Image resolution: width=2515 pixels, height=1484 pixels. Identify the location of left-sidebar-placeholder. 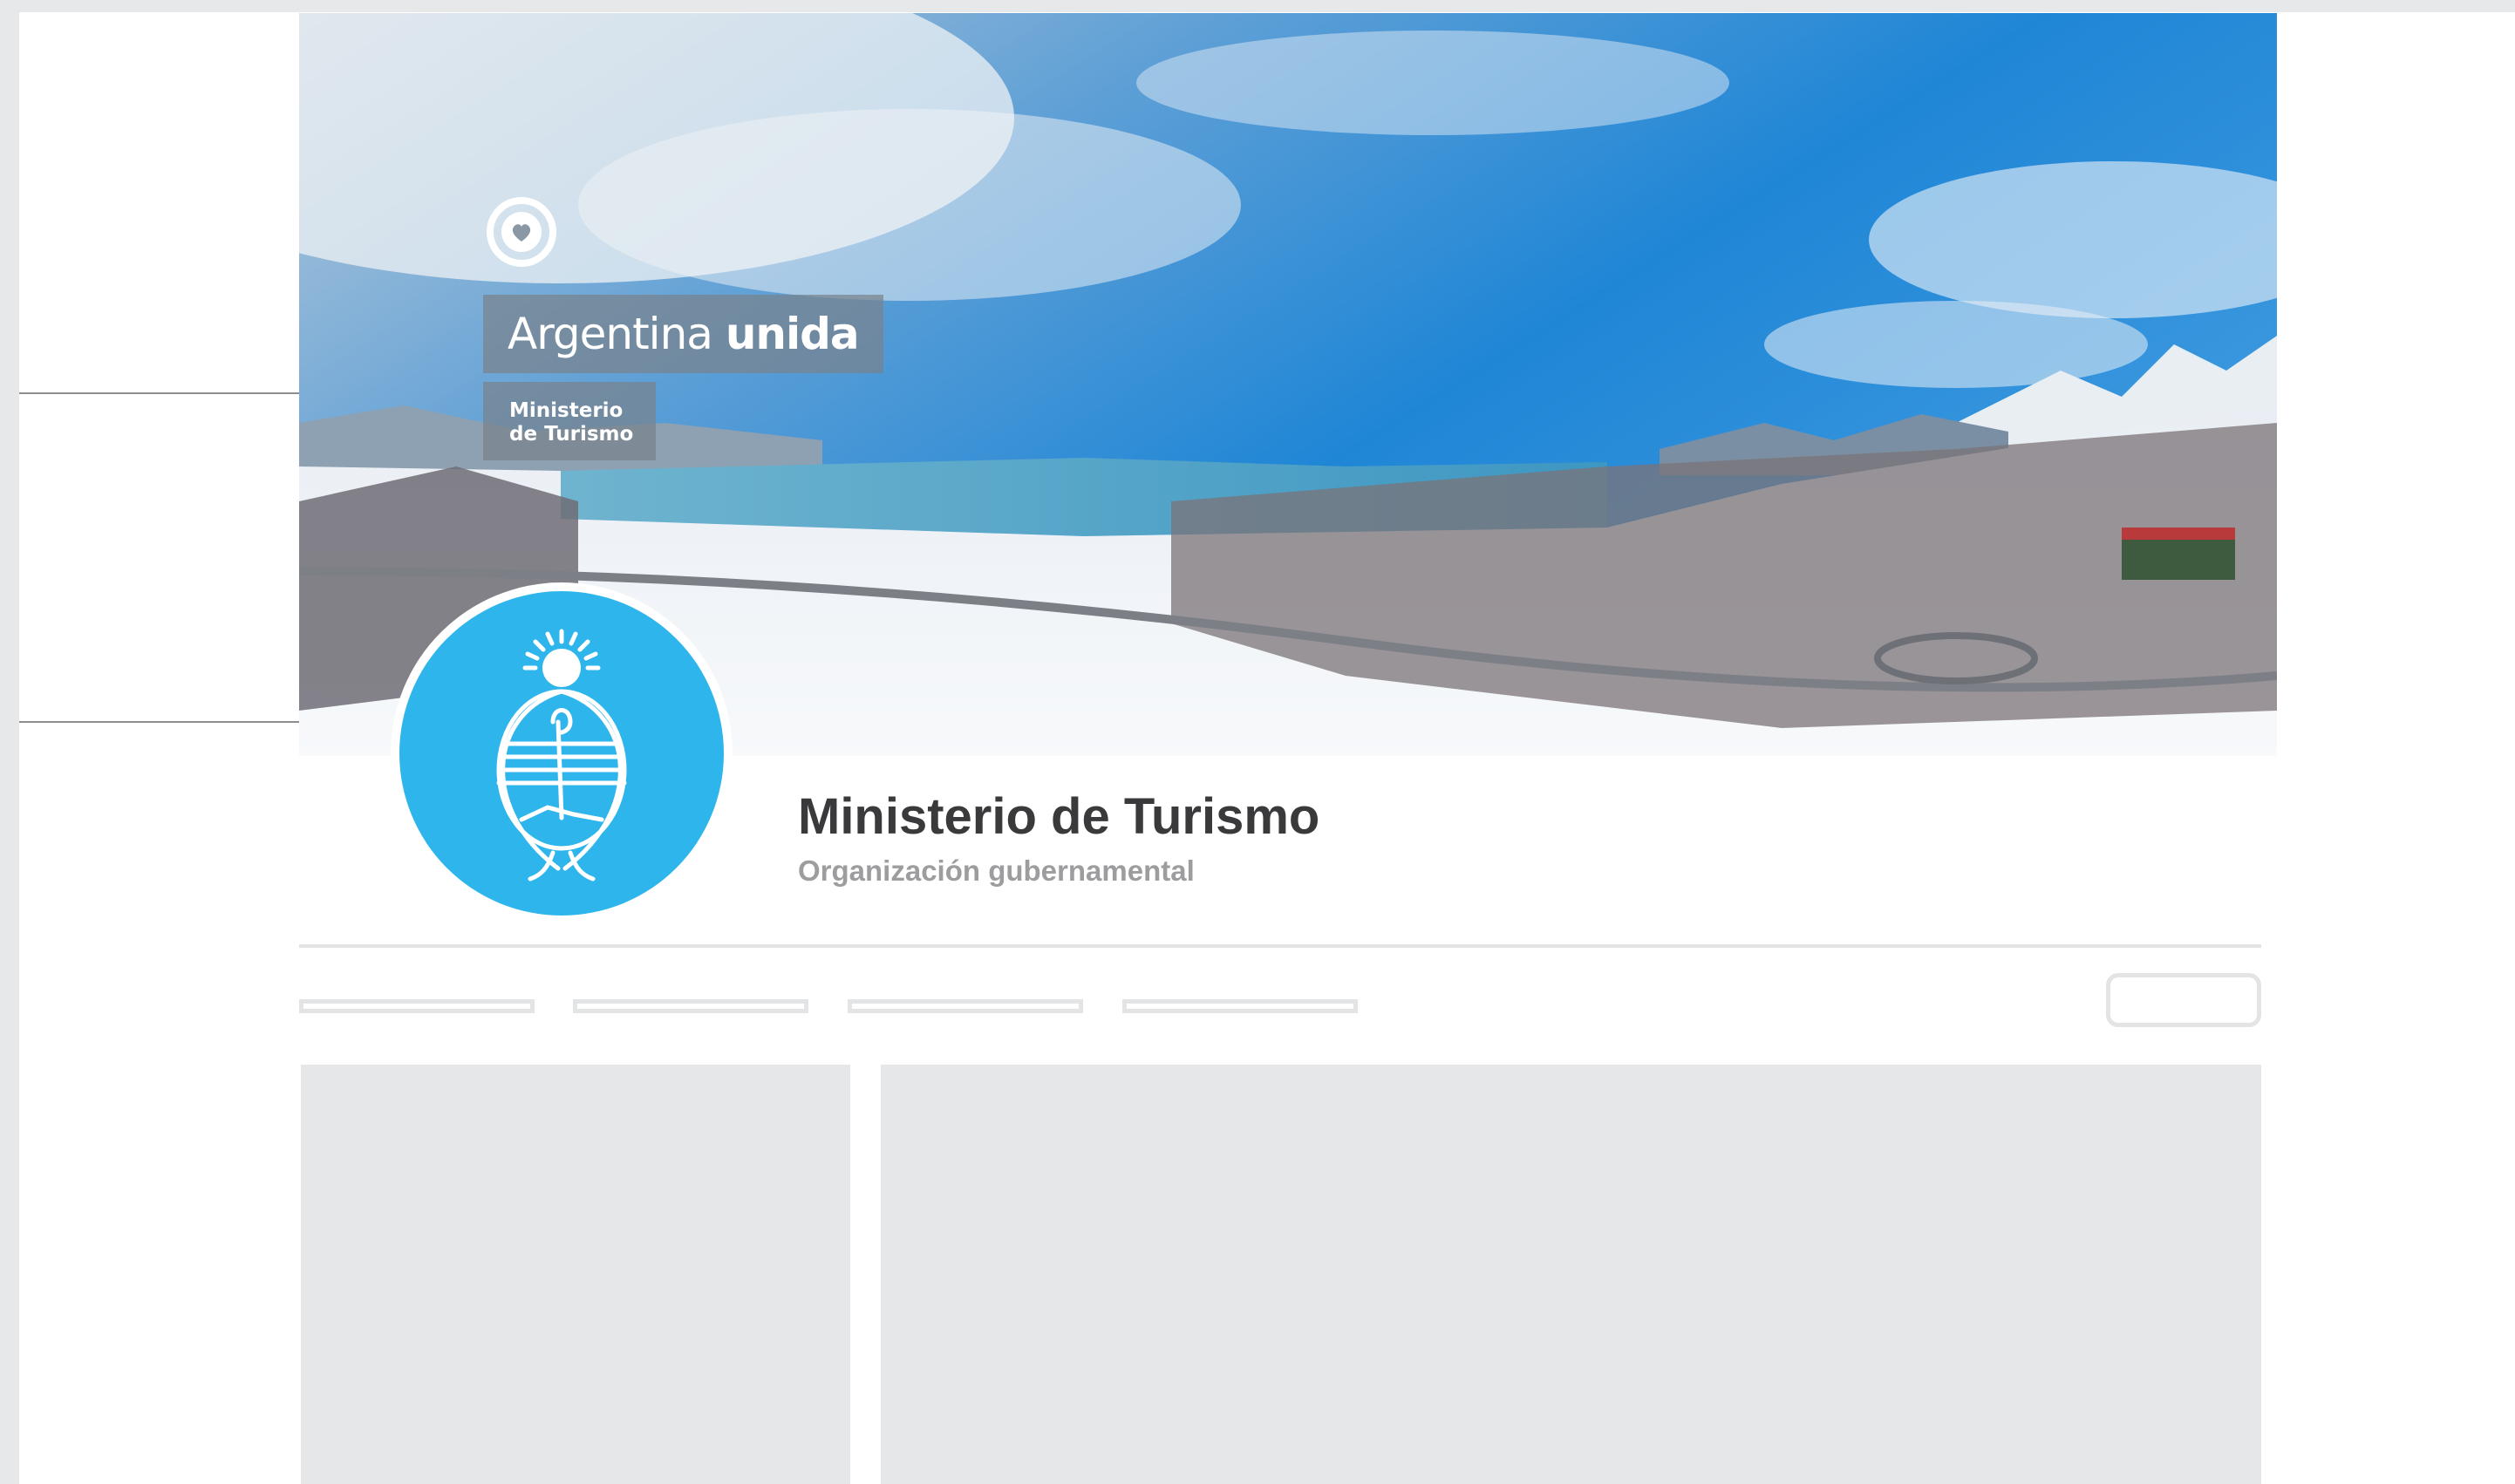
(575, 1274).